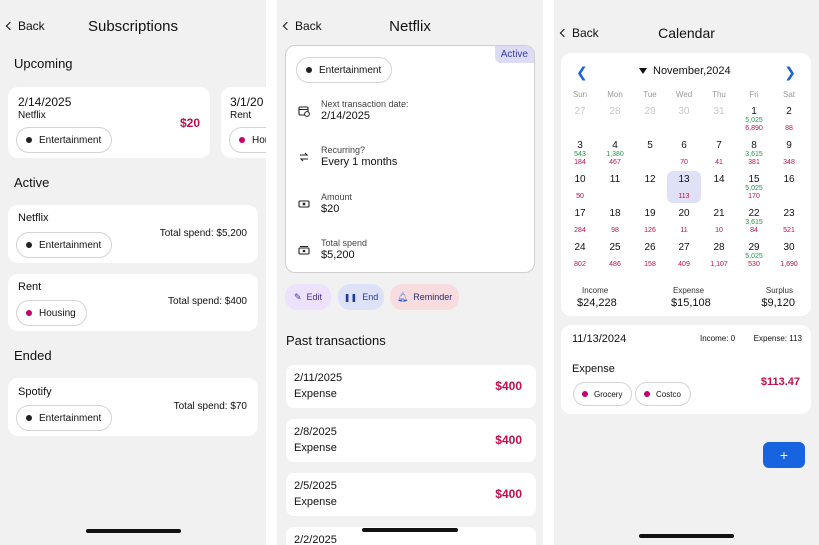 The width and height of the screenshot is (819, 545). Describe the element at coordinates (615, 145) in the screenshot. I see `day-number: 4` at that location.